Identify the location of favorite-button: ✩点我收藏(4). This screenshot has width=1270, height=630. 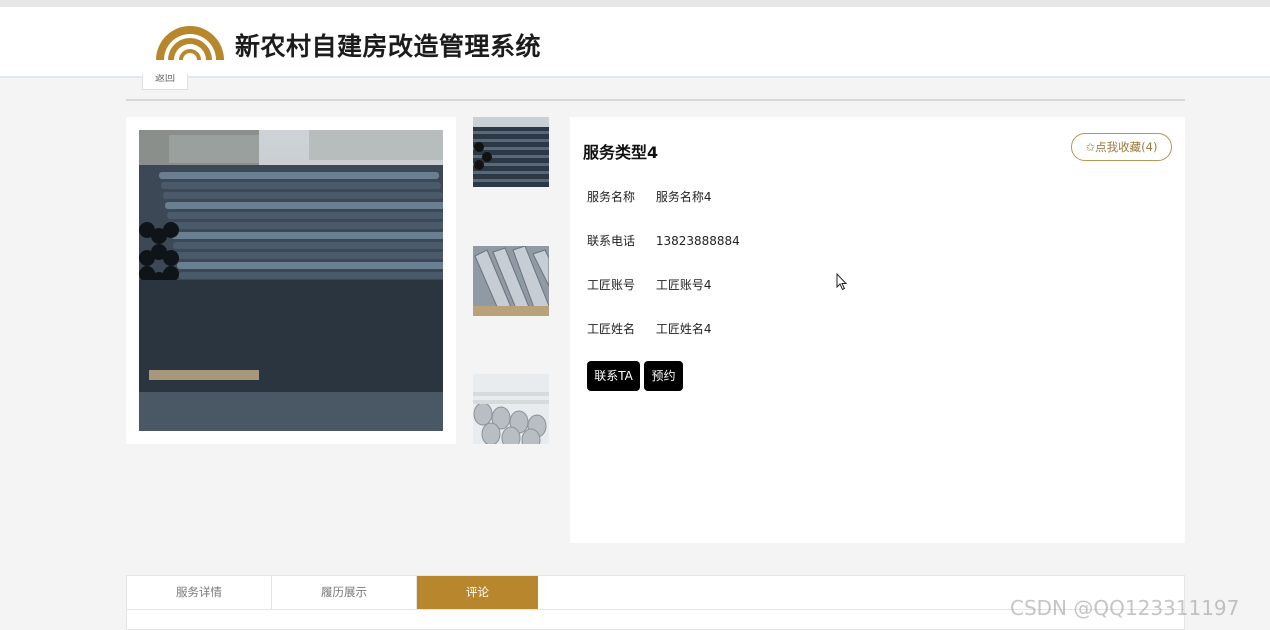
(1121, 147).